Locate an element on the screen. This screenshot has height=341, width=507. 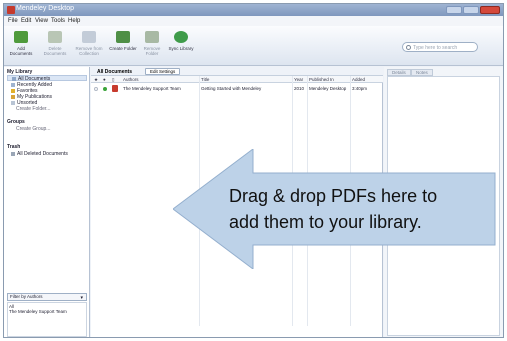
remove-folder-icon is located at coordinates (152, 37).